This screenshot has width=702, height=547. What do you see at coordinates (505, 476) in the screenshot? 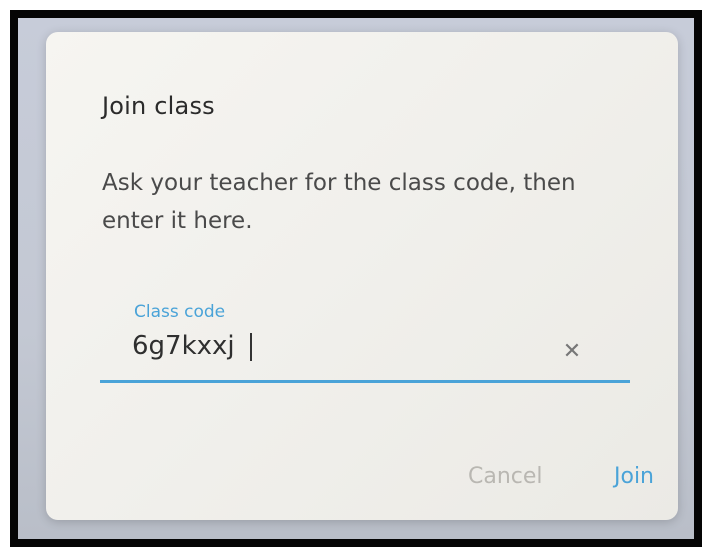
I see `cancel-button: Cancel` at bounding box center [505, 476].